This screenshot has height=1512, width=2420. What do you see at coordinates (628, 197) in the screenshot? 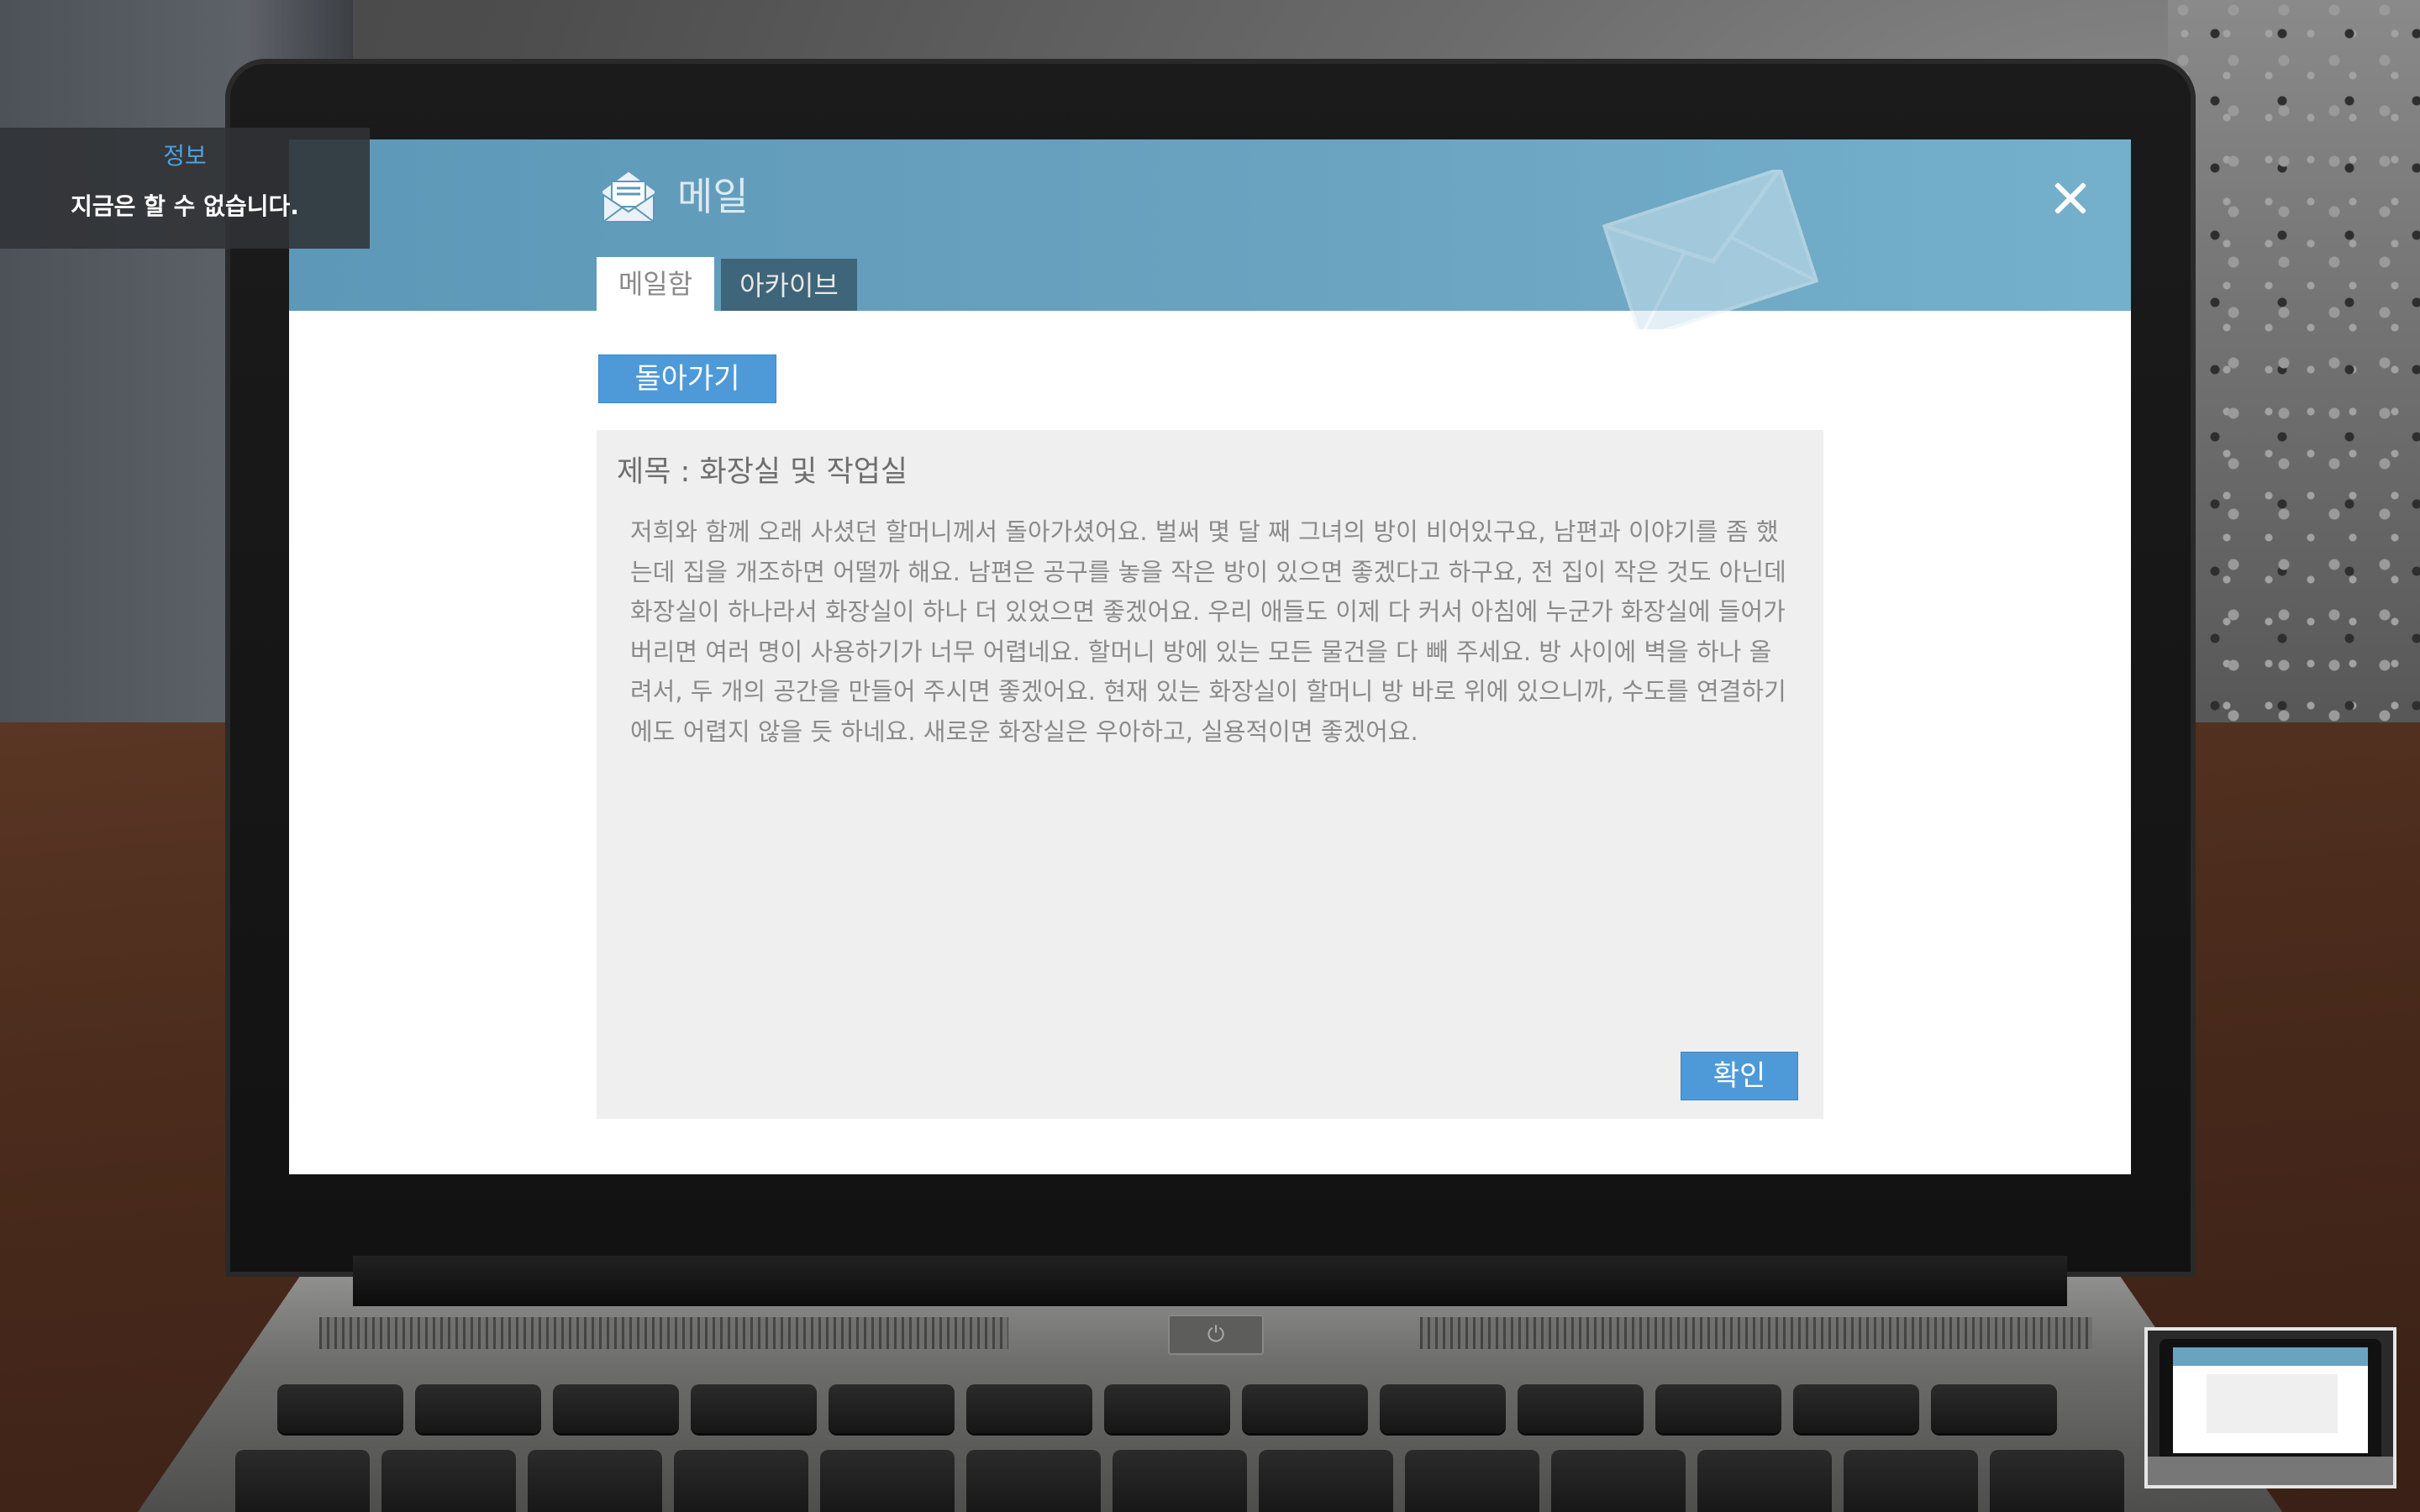
I see `open-envelope-icon` at bounding box center [628, 197].